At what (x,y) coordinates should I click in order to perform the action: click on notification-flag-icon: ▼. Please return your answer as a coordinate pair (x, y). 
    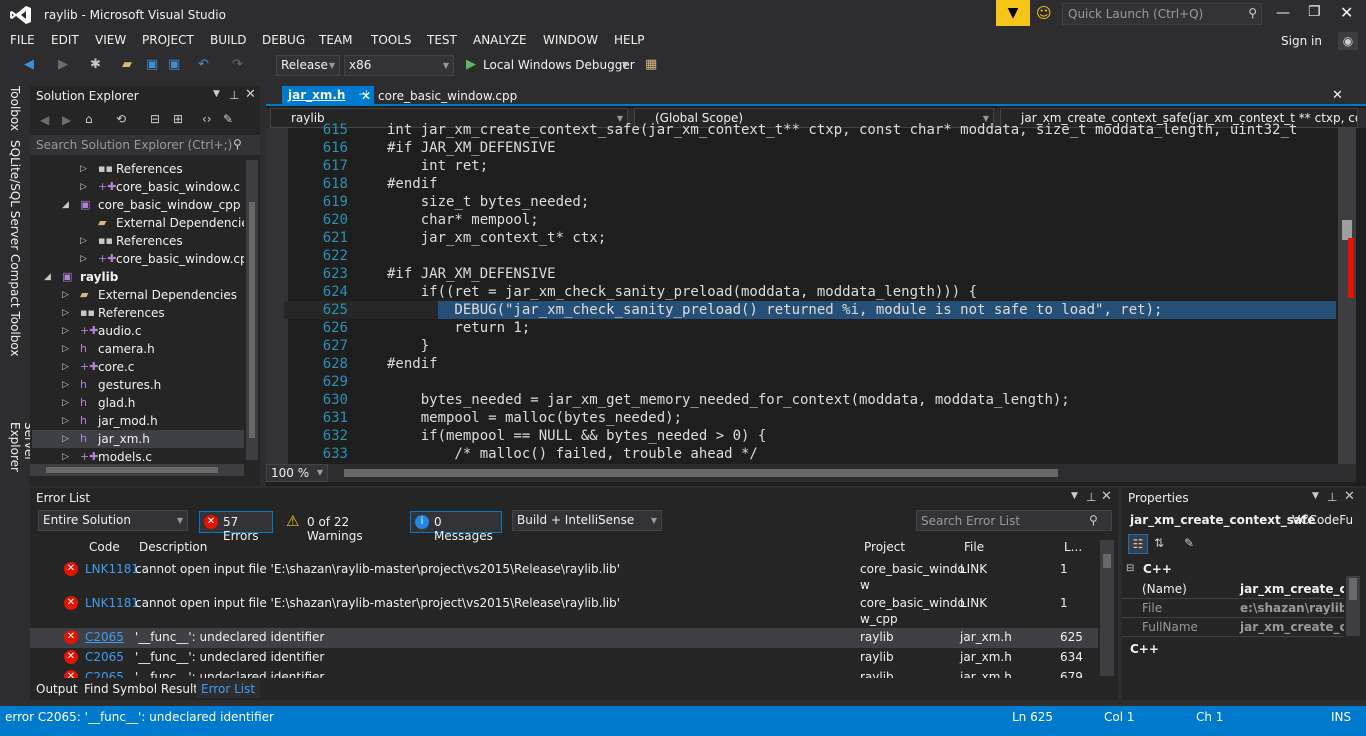
    Looking at the image, I should click on (1013, 13).